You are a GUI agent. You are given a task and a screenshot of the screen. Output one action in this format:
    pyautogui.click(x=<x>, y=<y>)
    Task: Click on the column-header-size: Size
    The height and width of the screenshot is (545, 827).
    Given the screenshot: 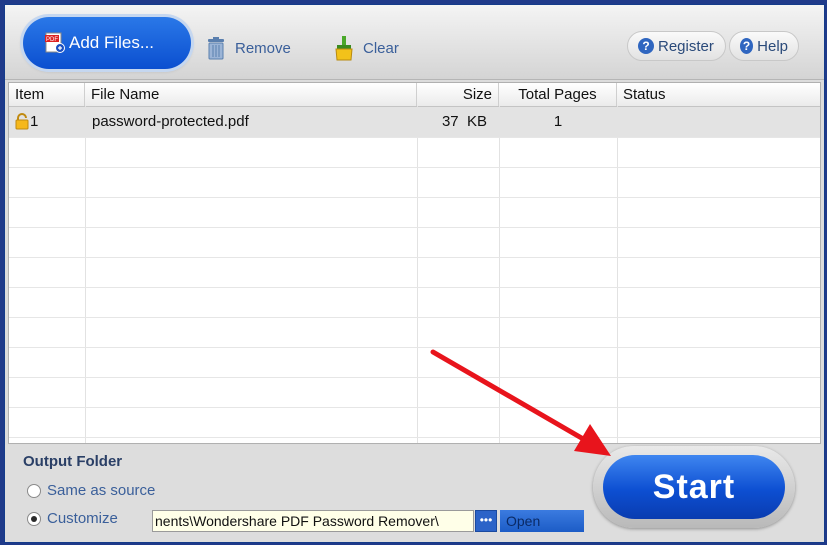 What is the action you would take?
    pyautogui.click(x=458, y=94)
    